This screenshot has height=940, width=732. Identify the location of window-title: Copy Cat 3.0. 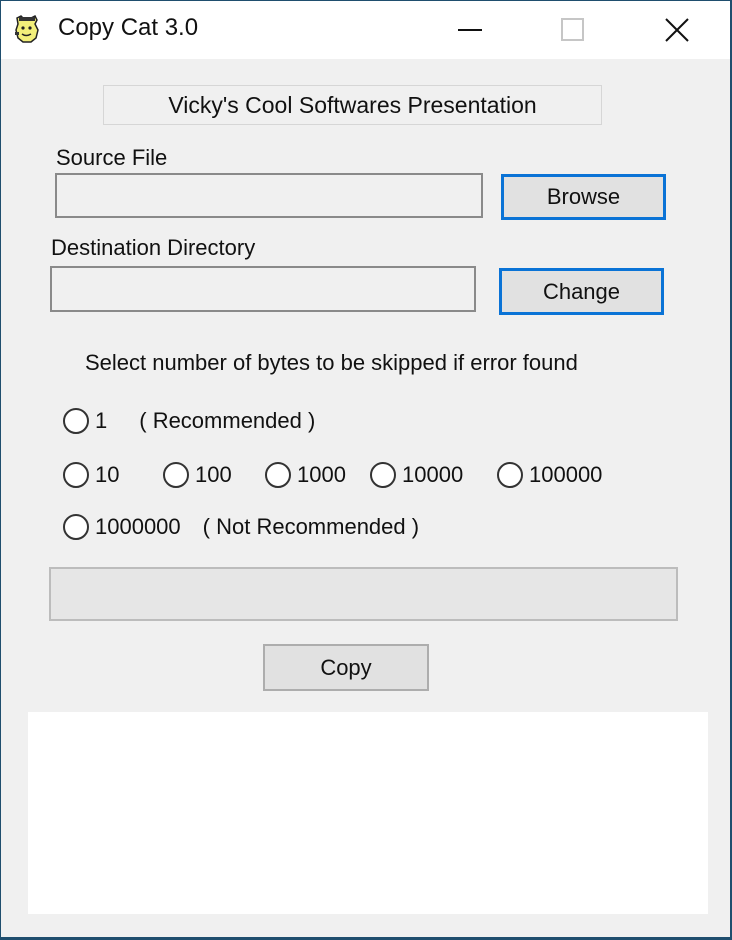
(128, 27).